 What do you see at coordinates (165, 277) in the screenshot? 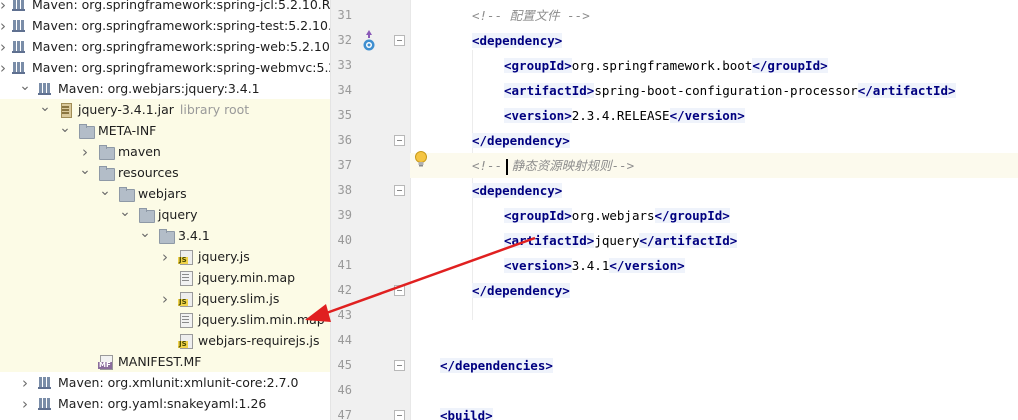
I see `tree-item: ›jquery.min.map` at bounding box center [165, 277].